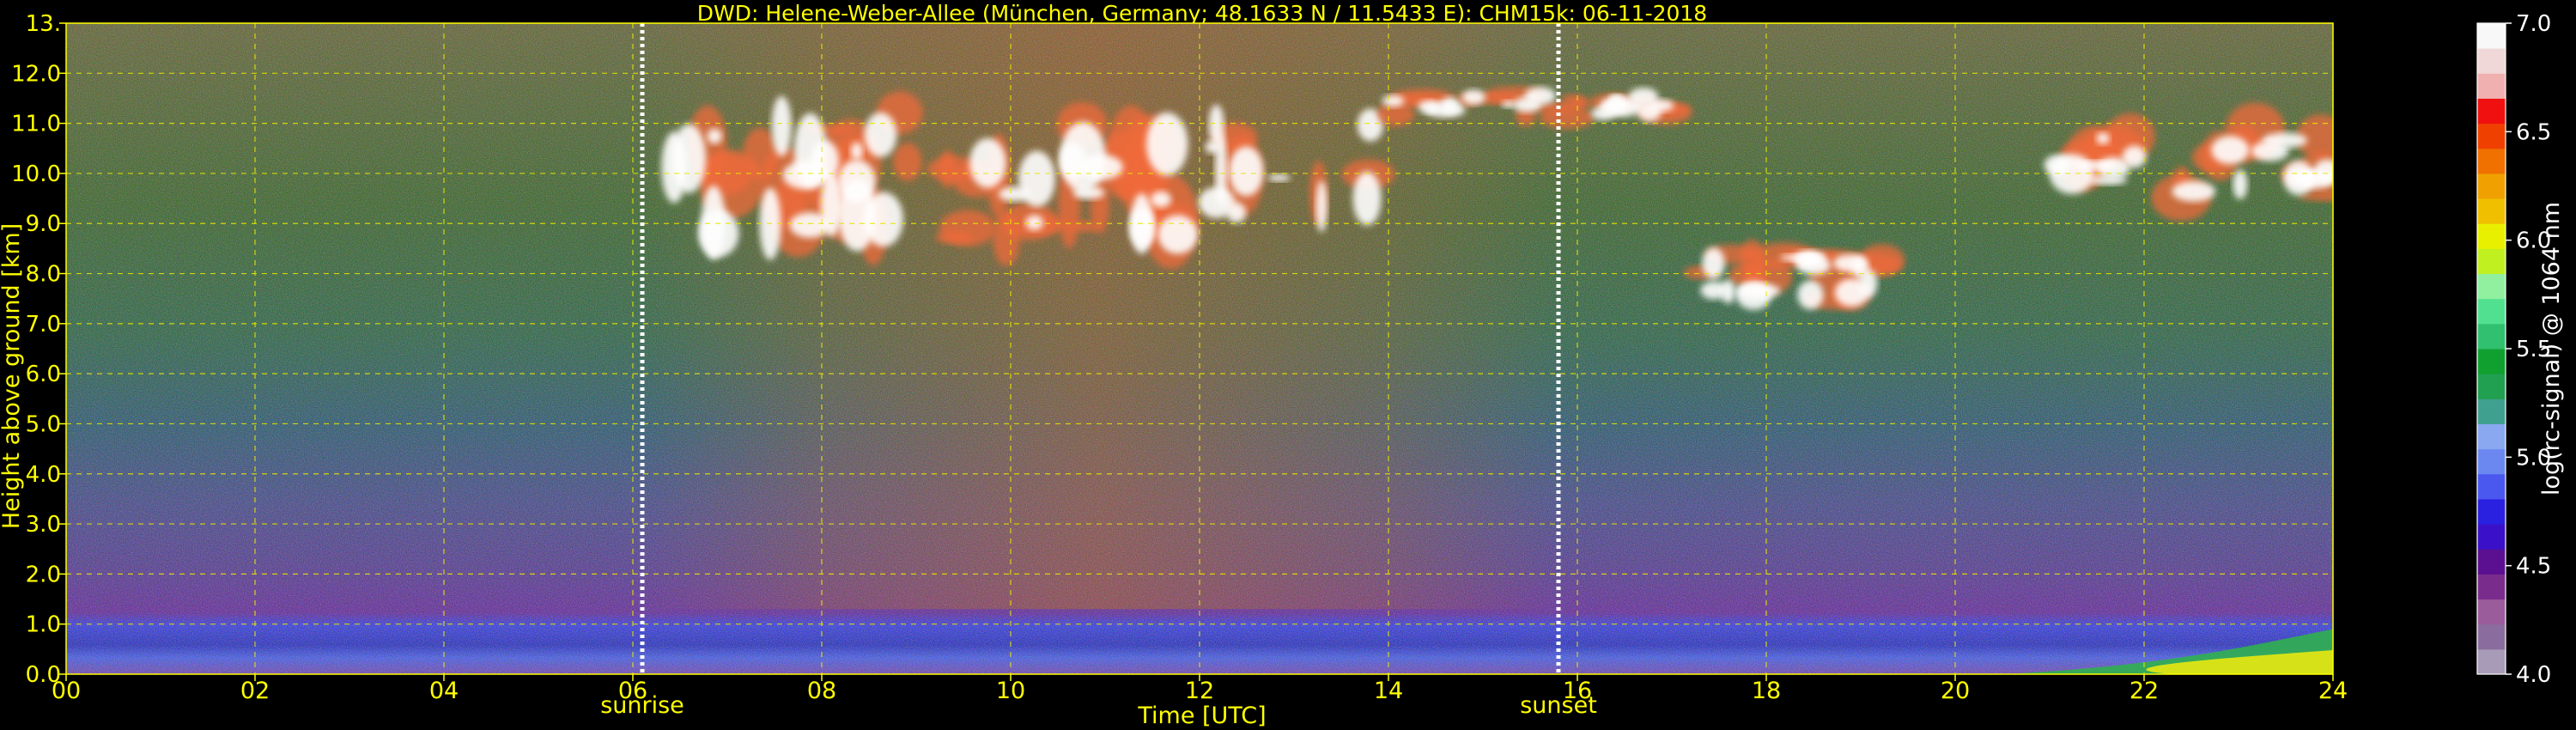  Describe the element at coordinates (255, 691) in the screenshot. I see `x-tick-label: 02` at that location.